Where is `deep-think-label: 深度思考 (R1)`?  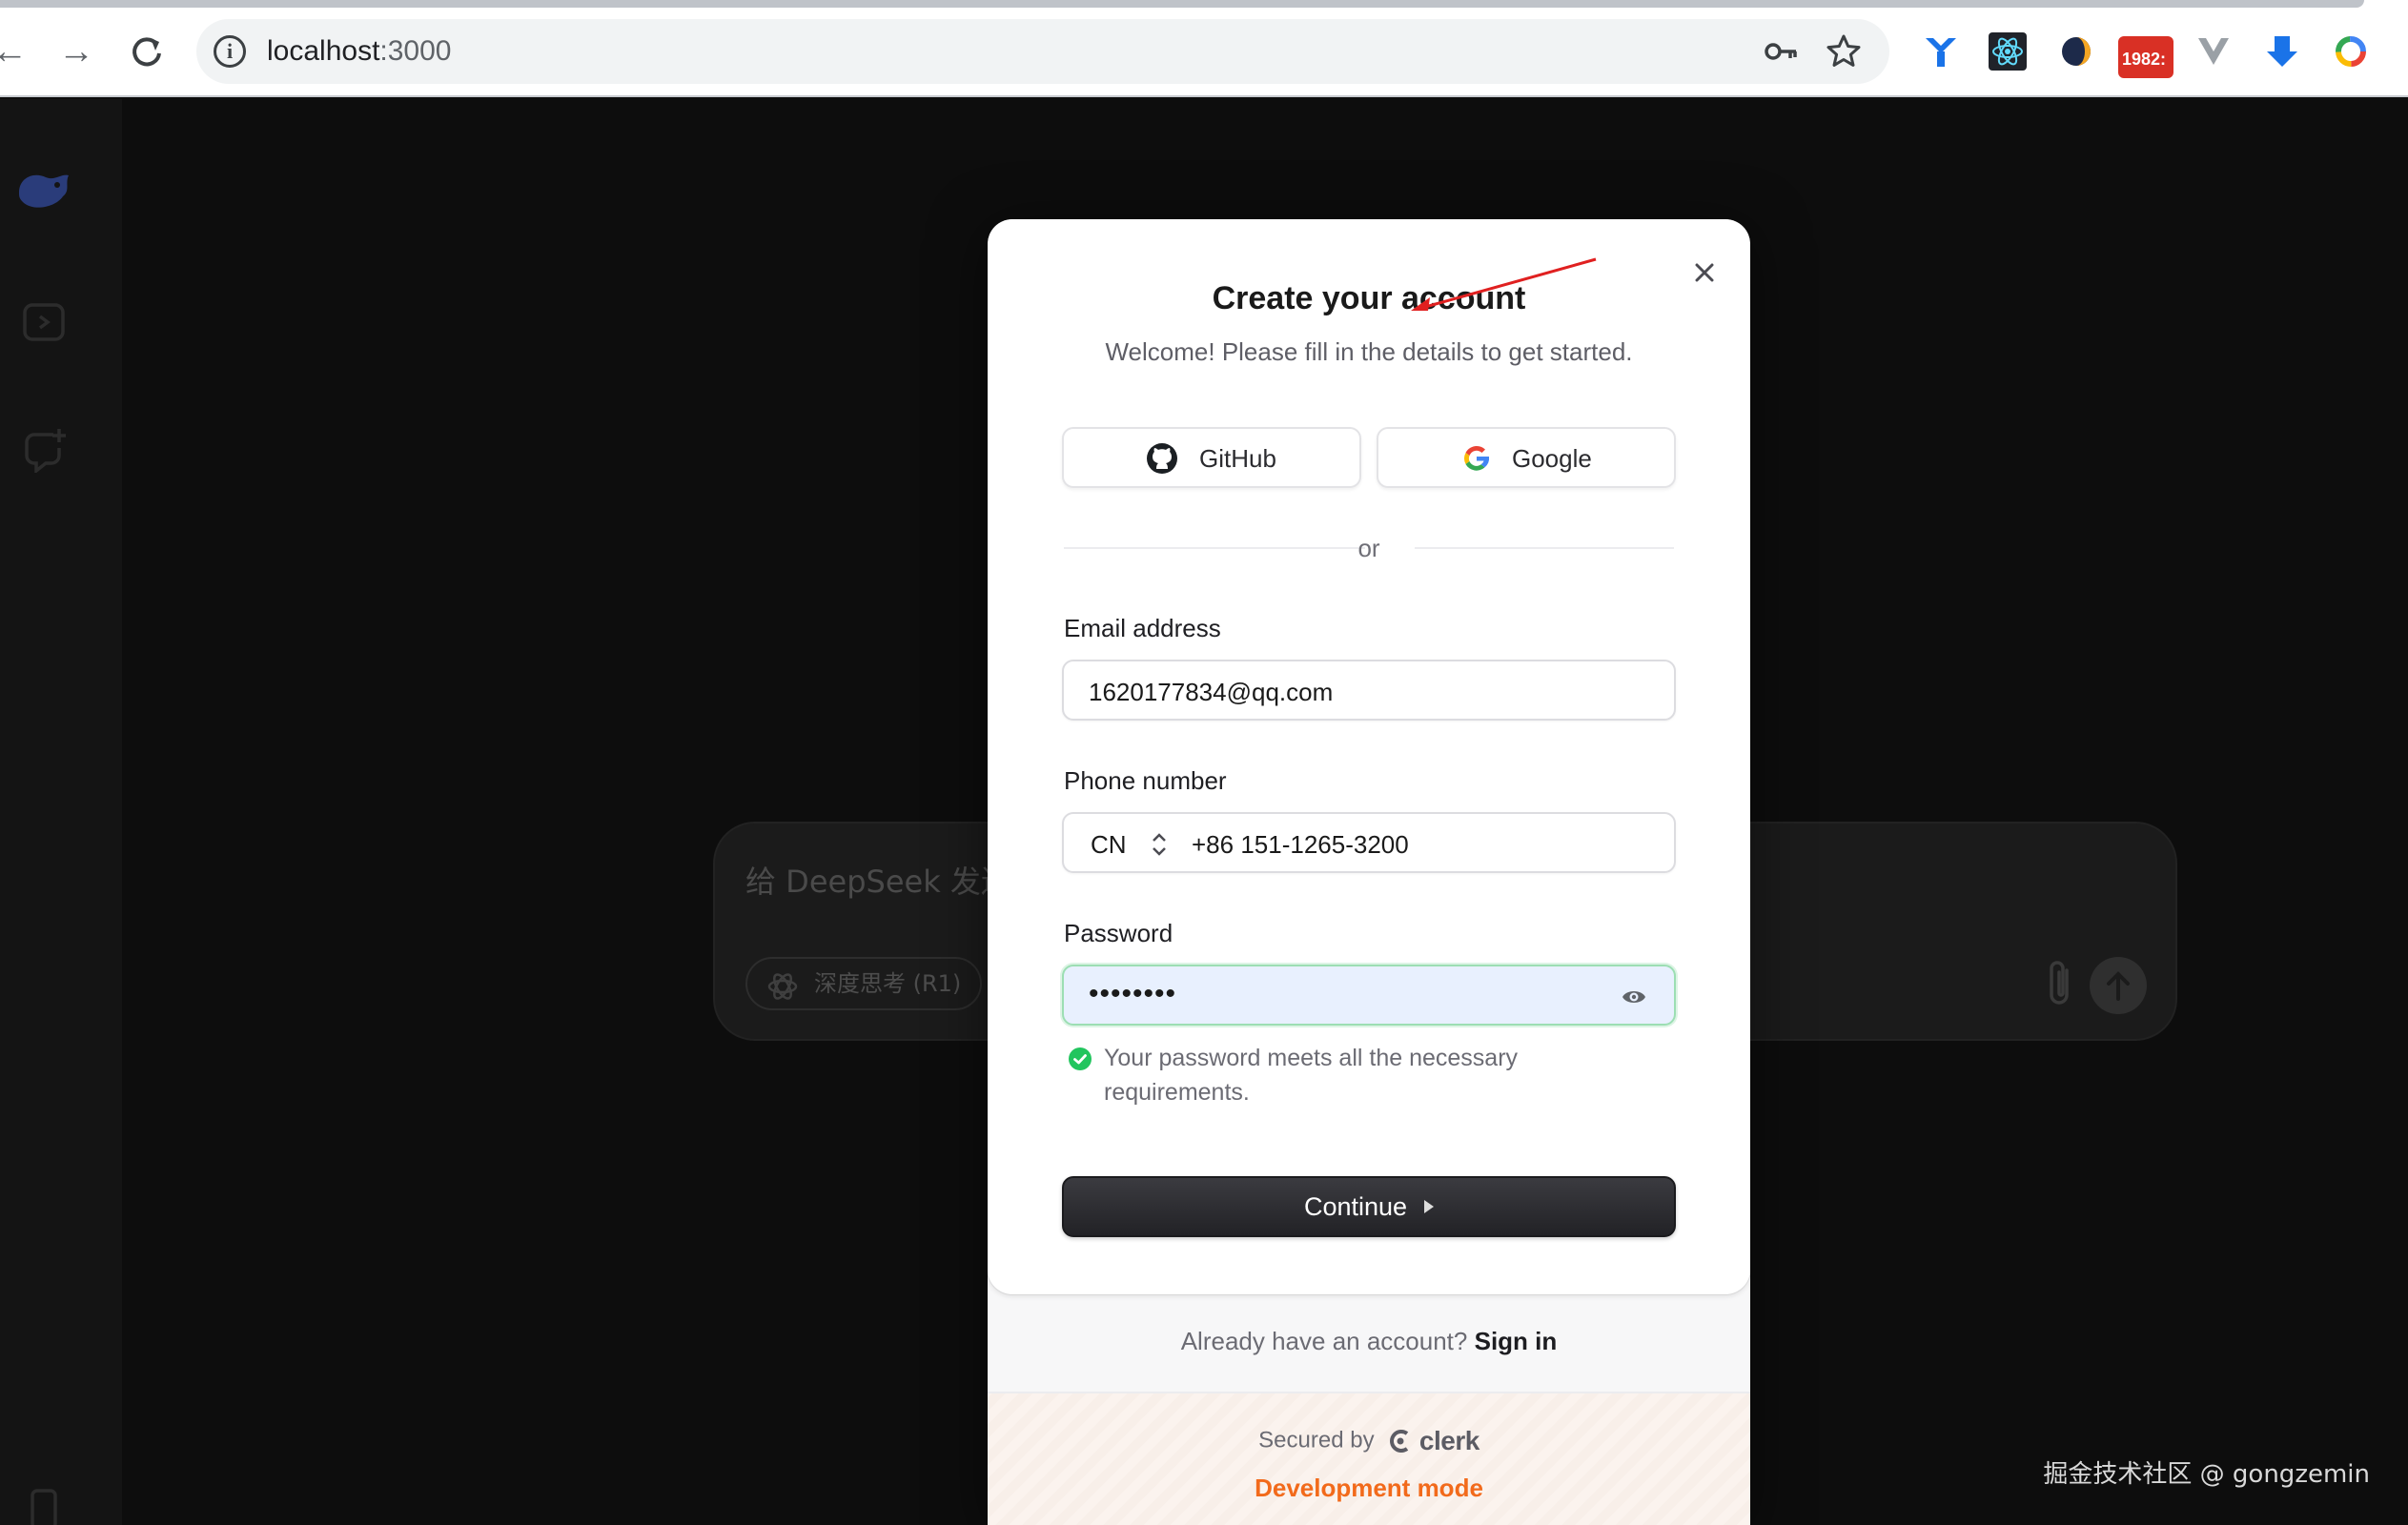
deep-think-label: 深度思考 (R1) is located at coordinates (888, 983).